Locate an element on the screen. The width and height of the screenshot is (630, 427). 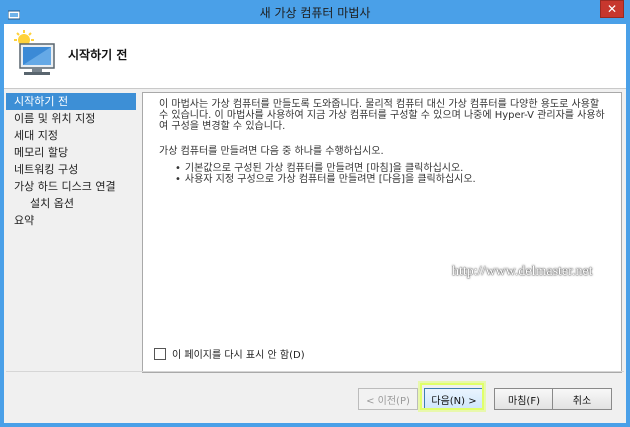
list-item: 기본값으로 구성된 가상 컴퓨터를 만들려면 [마침]을 클릭하십시오. is located at coordinates (392, 168).